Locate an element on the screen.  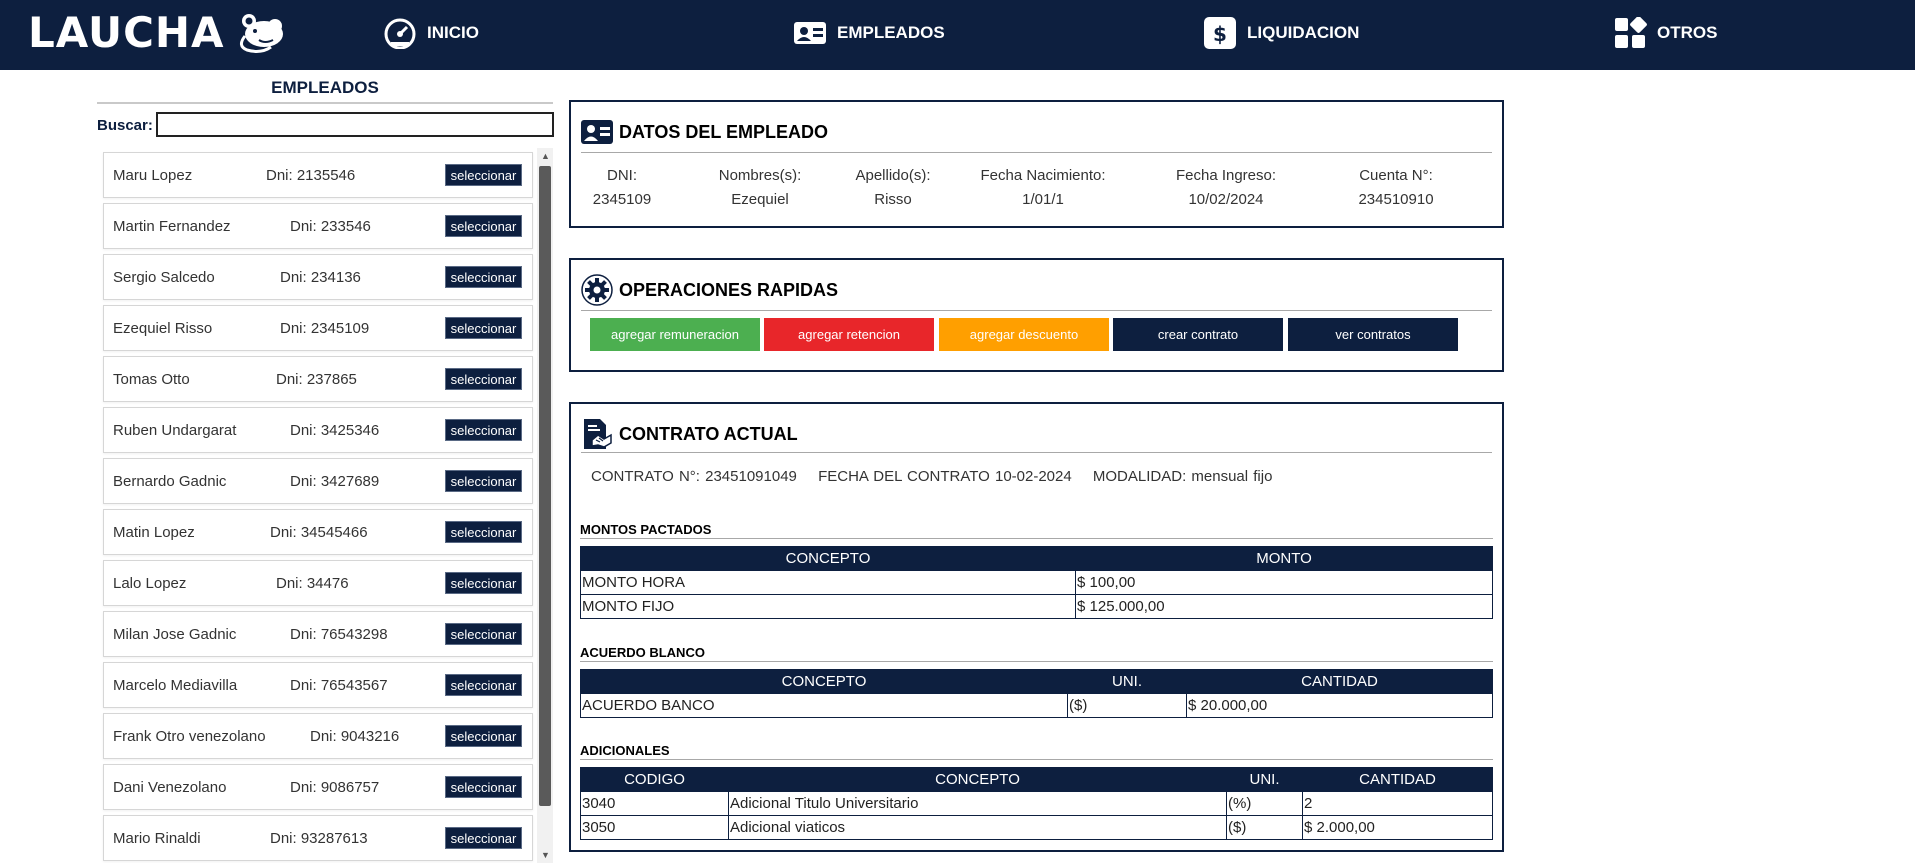
brand-name: LAUCHA is located at coordinates (126, 32).